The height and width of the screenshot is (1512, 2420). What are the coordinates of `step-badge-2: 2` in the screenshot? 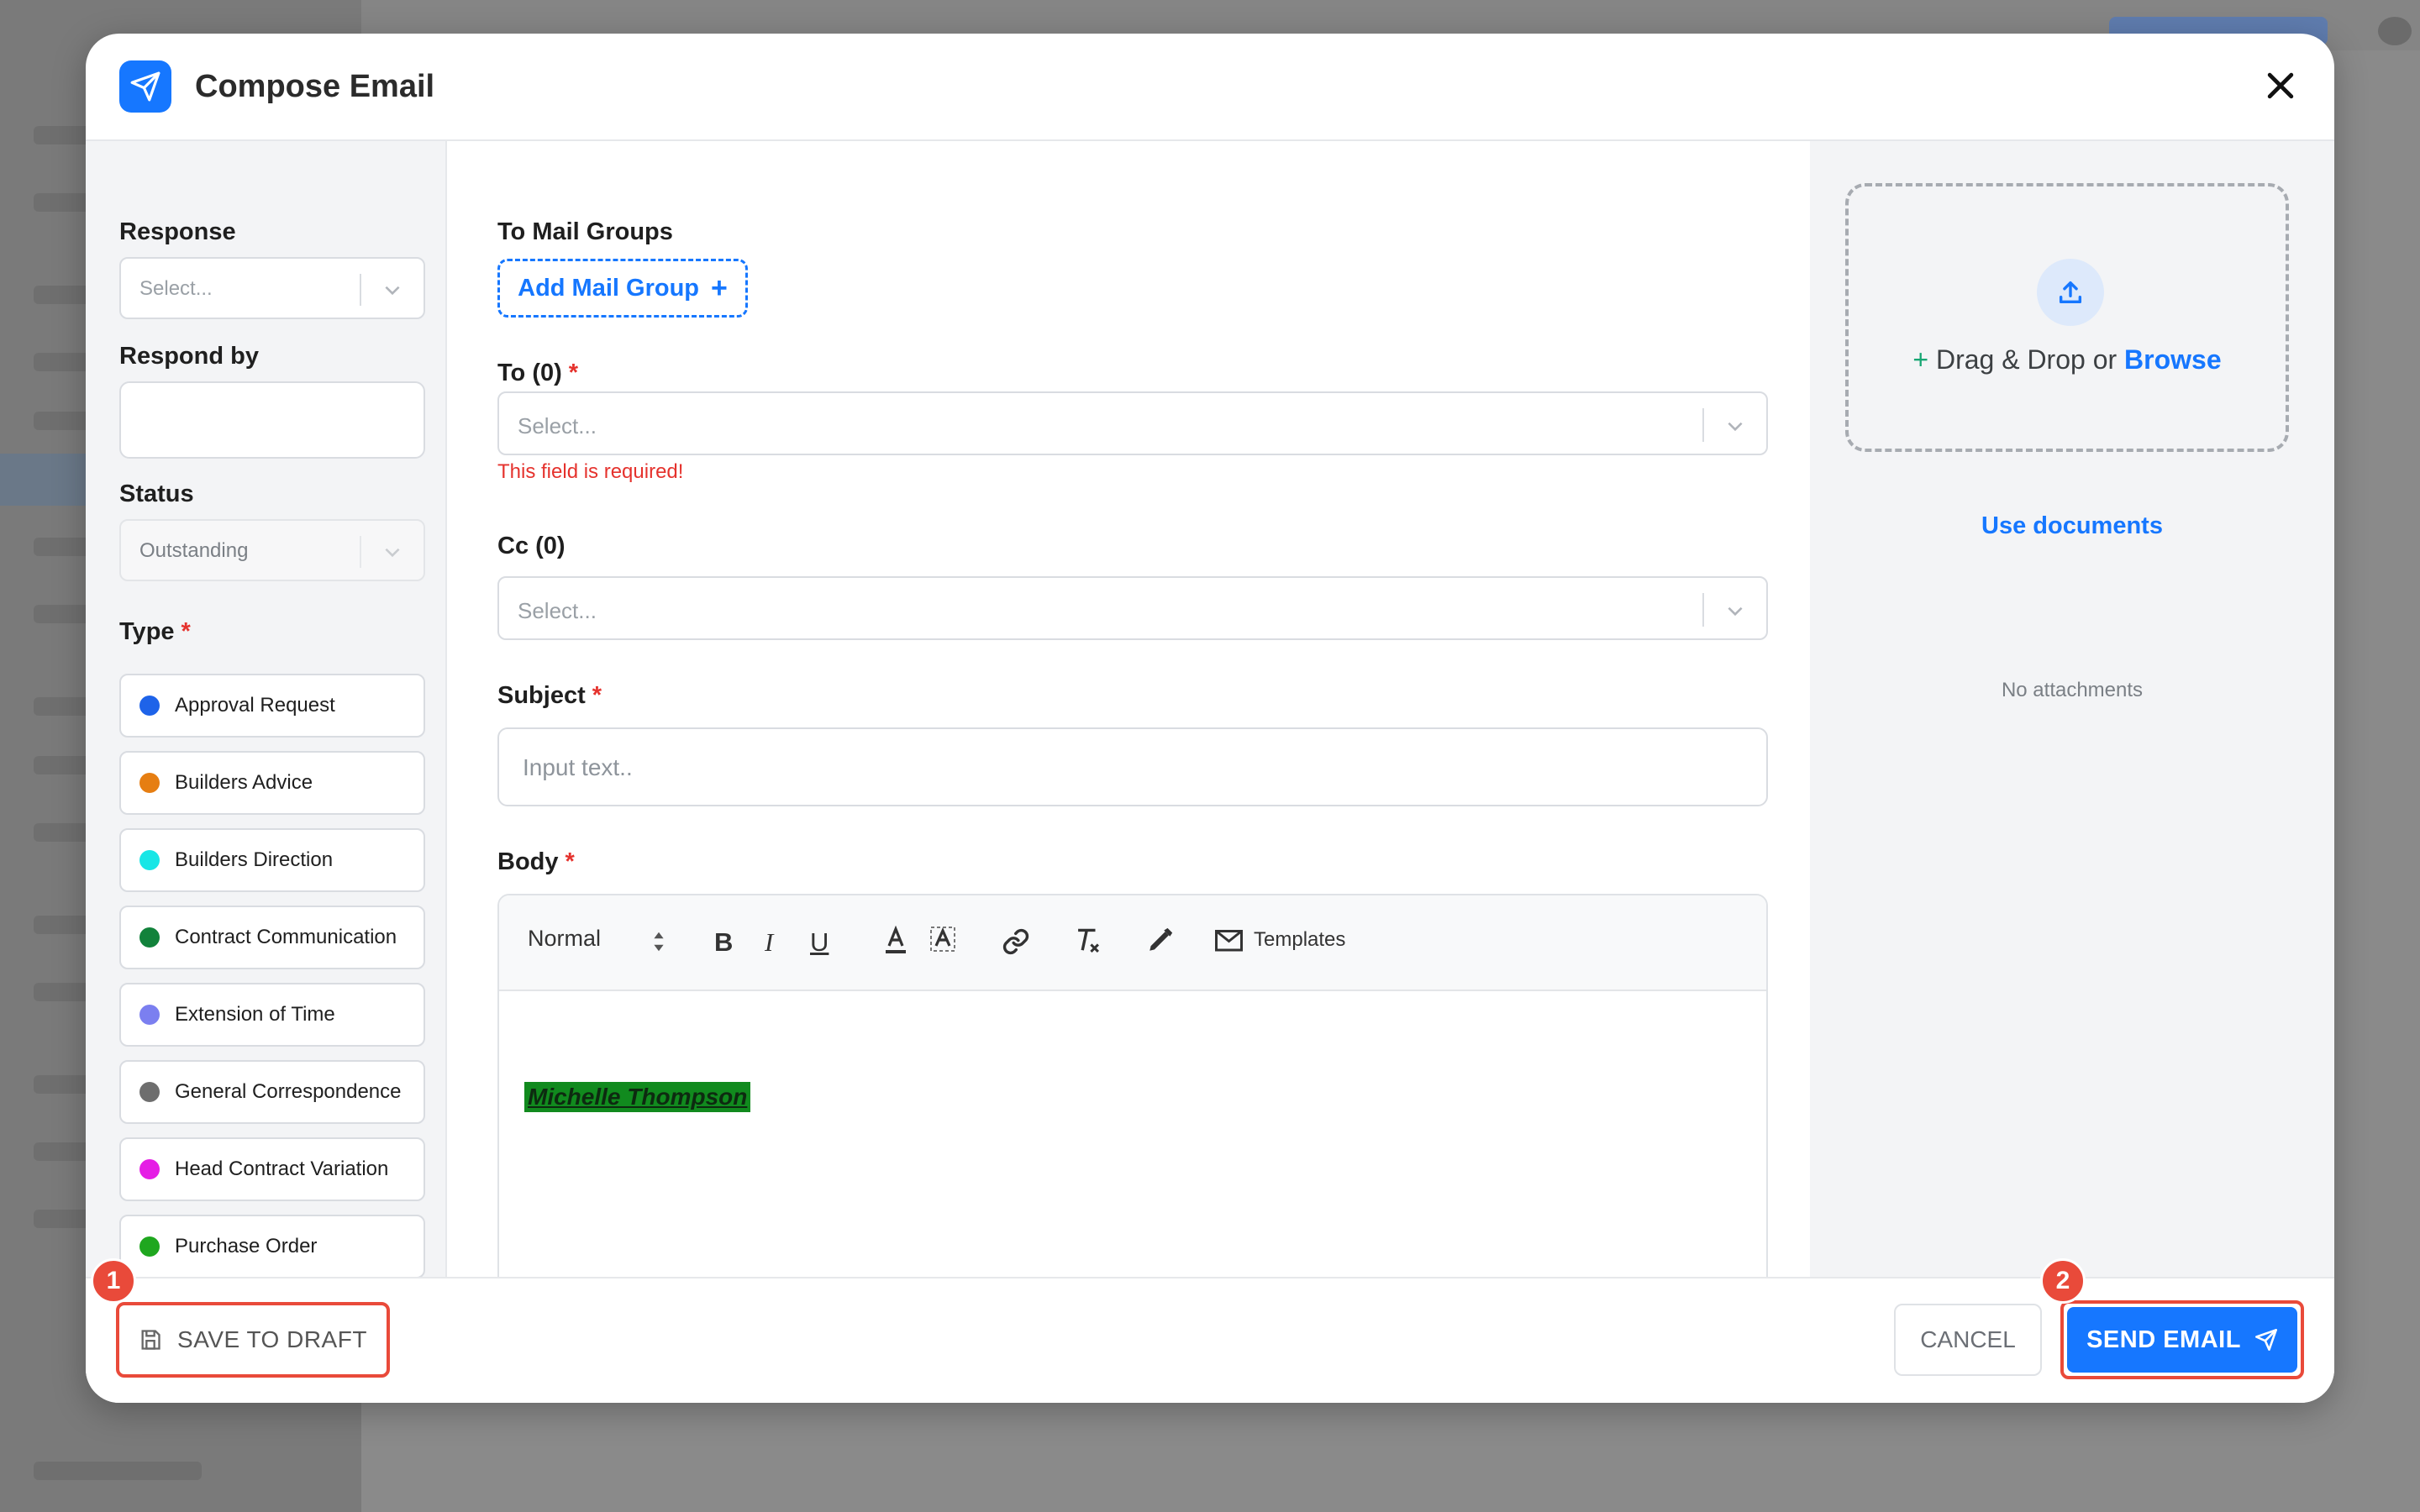 It's located at (2063, 1281).